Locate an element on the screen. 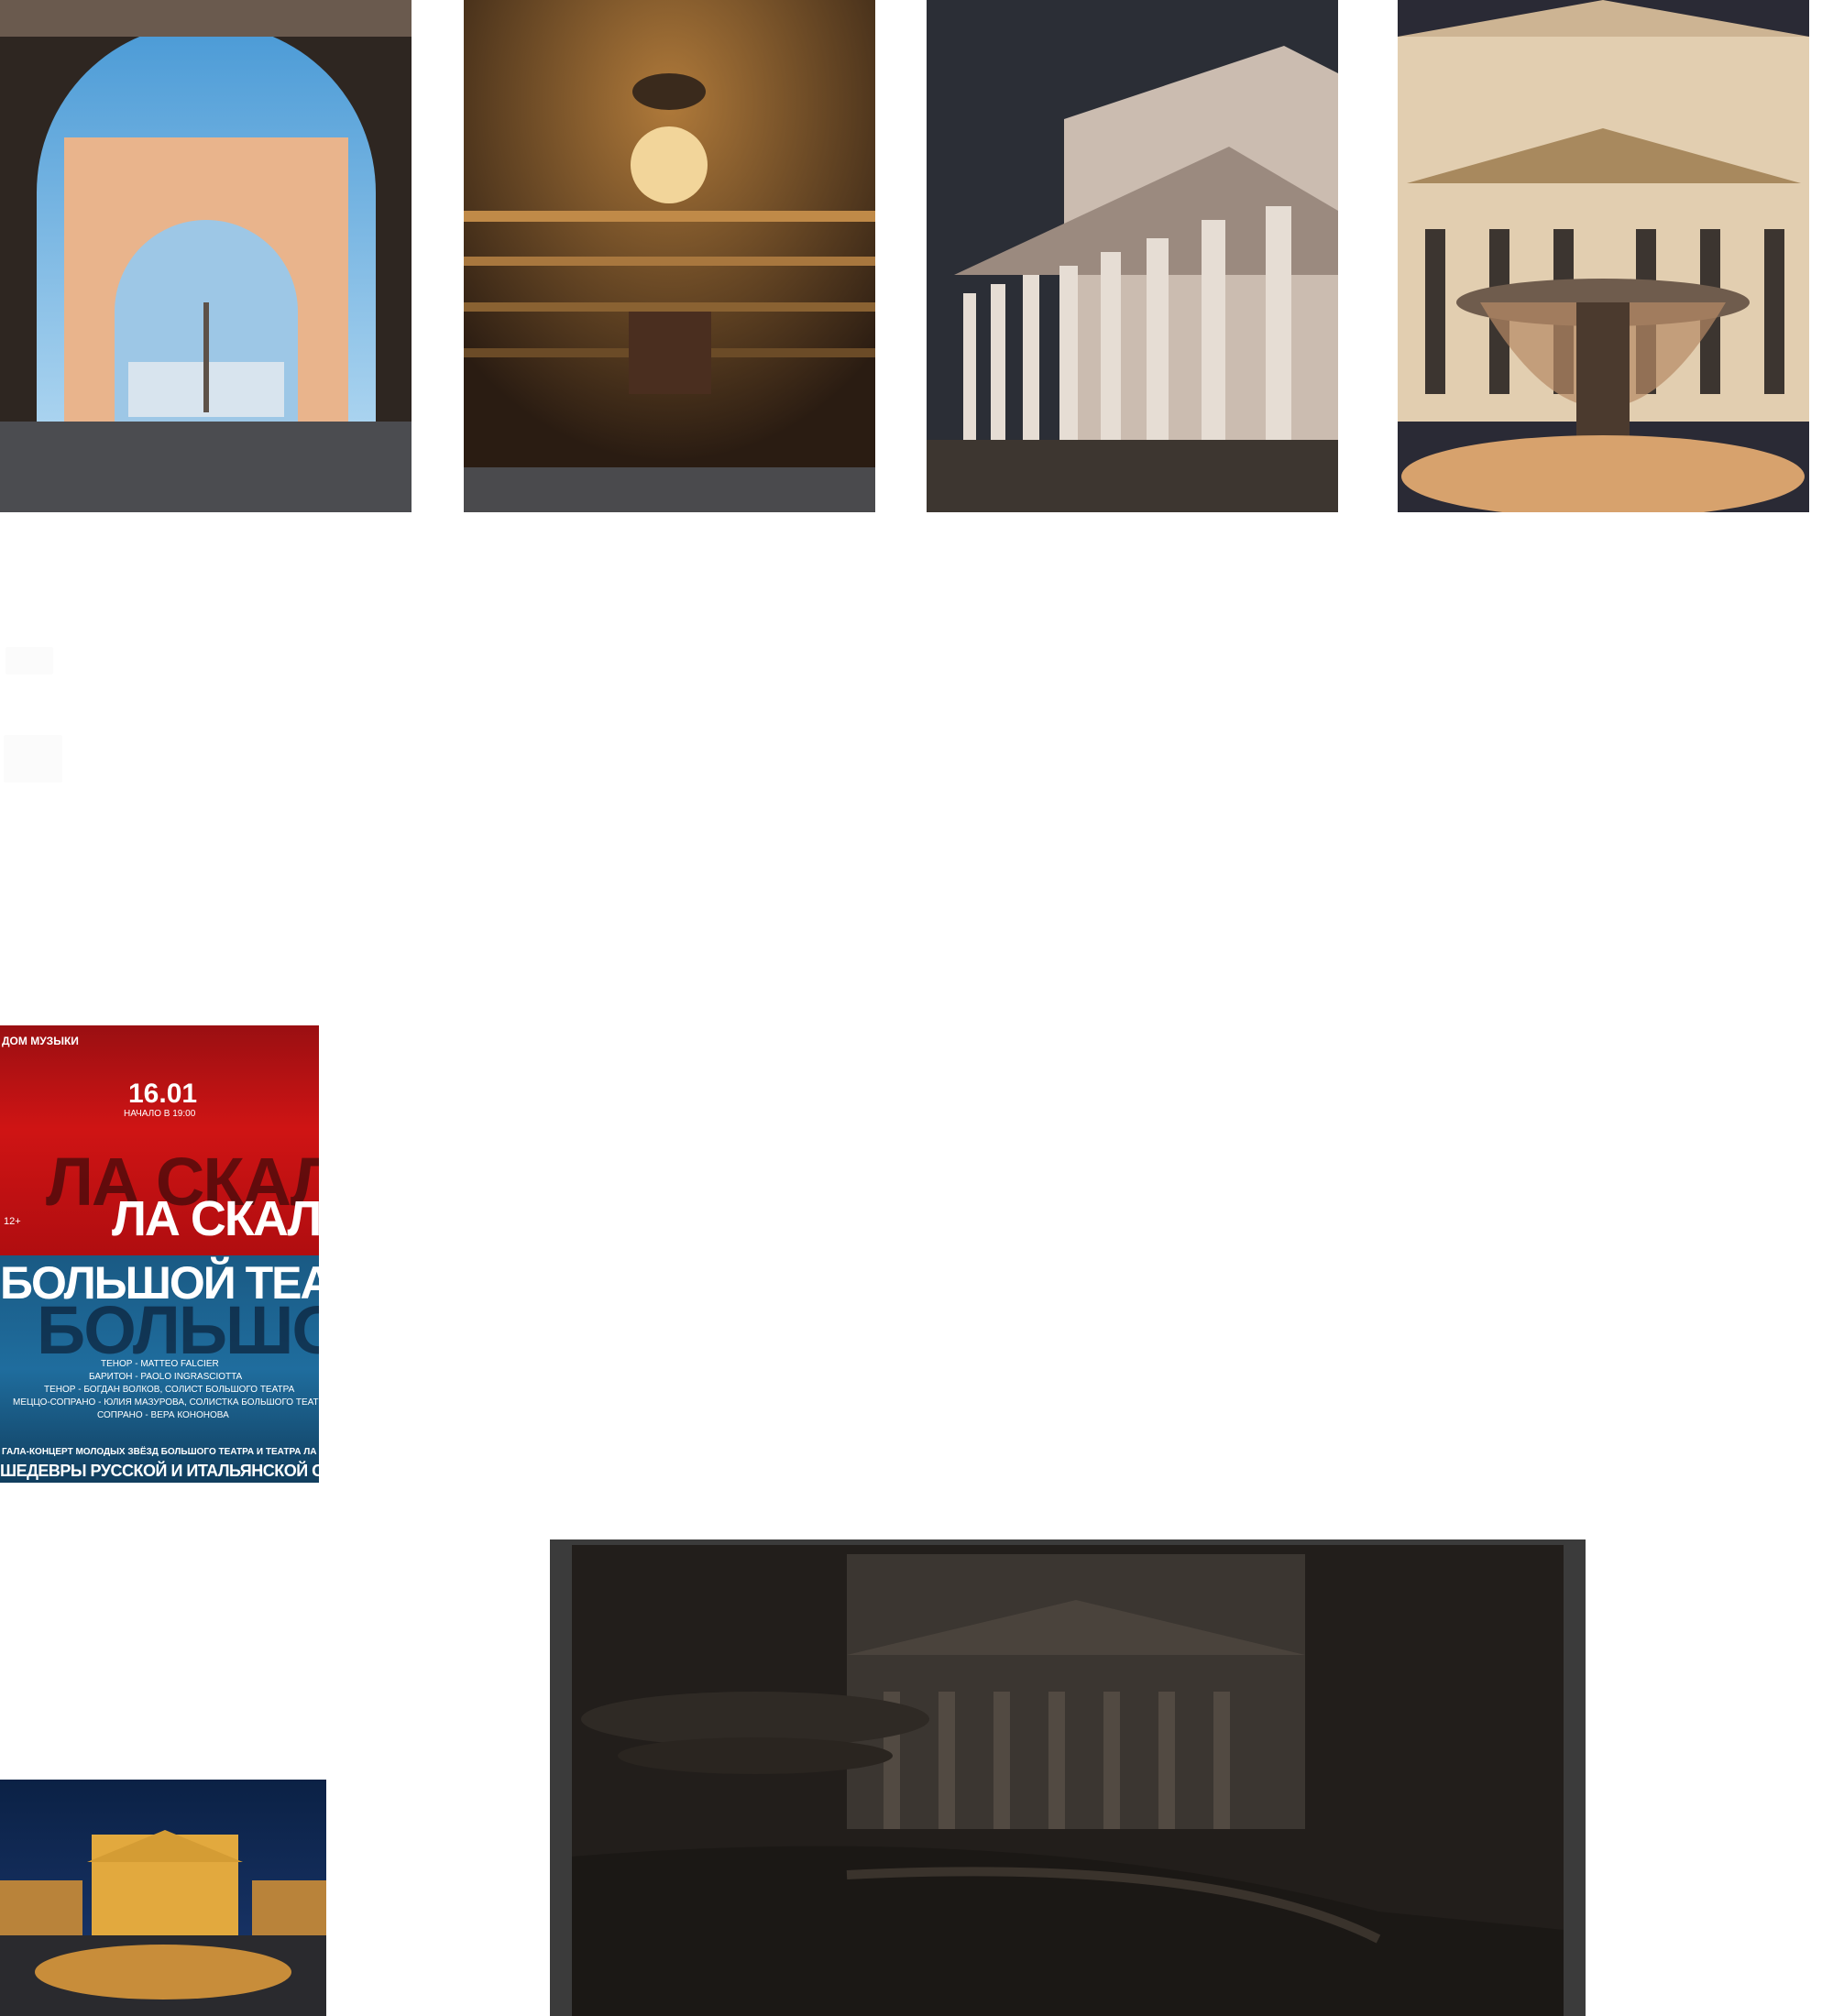  facade-photo is located at coordinates (1132, 256).